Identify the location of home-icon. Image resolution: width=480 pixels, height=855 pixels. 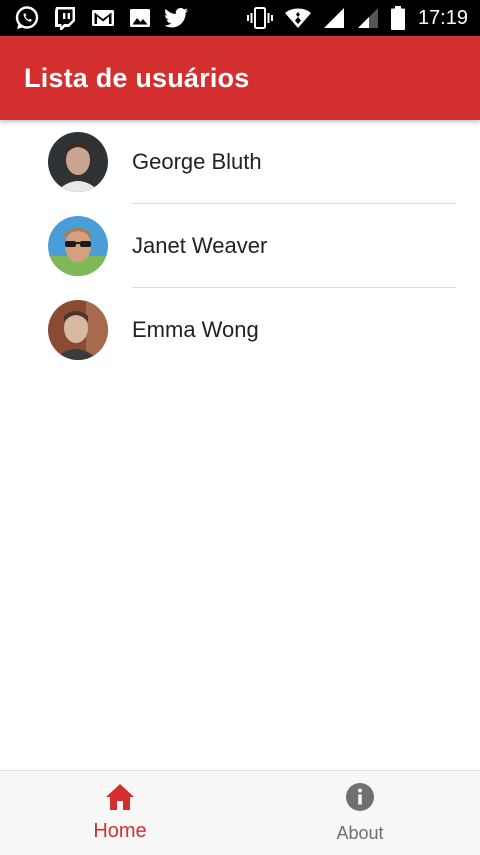
(120, 799).